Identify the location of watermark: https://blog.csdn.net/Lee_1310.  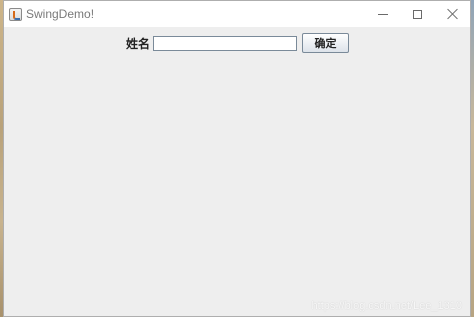
(386, 306).